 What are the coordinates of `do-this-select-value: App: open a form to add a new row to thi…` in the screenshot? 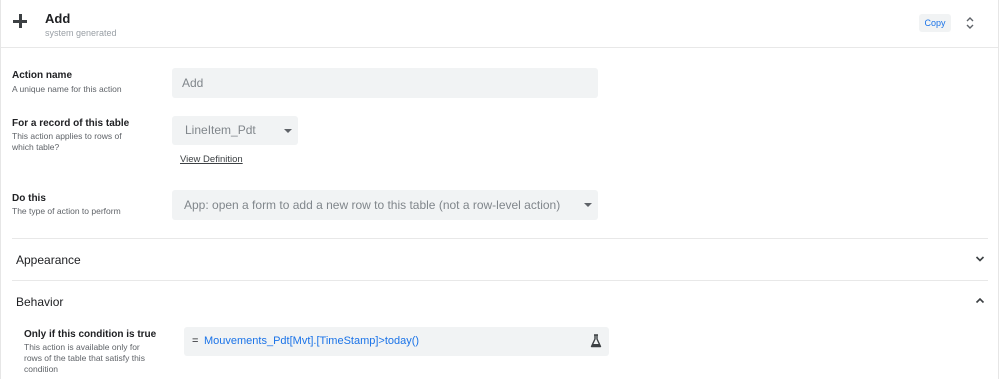 It's located at (372, 205).